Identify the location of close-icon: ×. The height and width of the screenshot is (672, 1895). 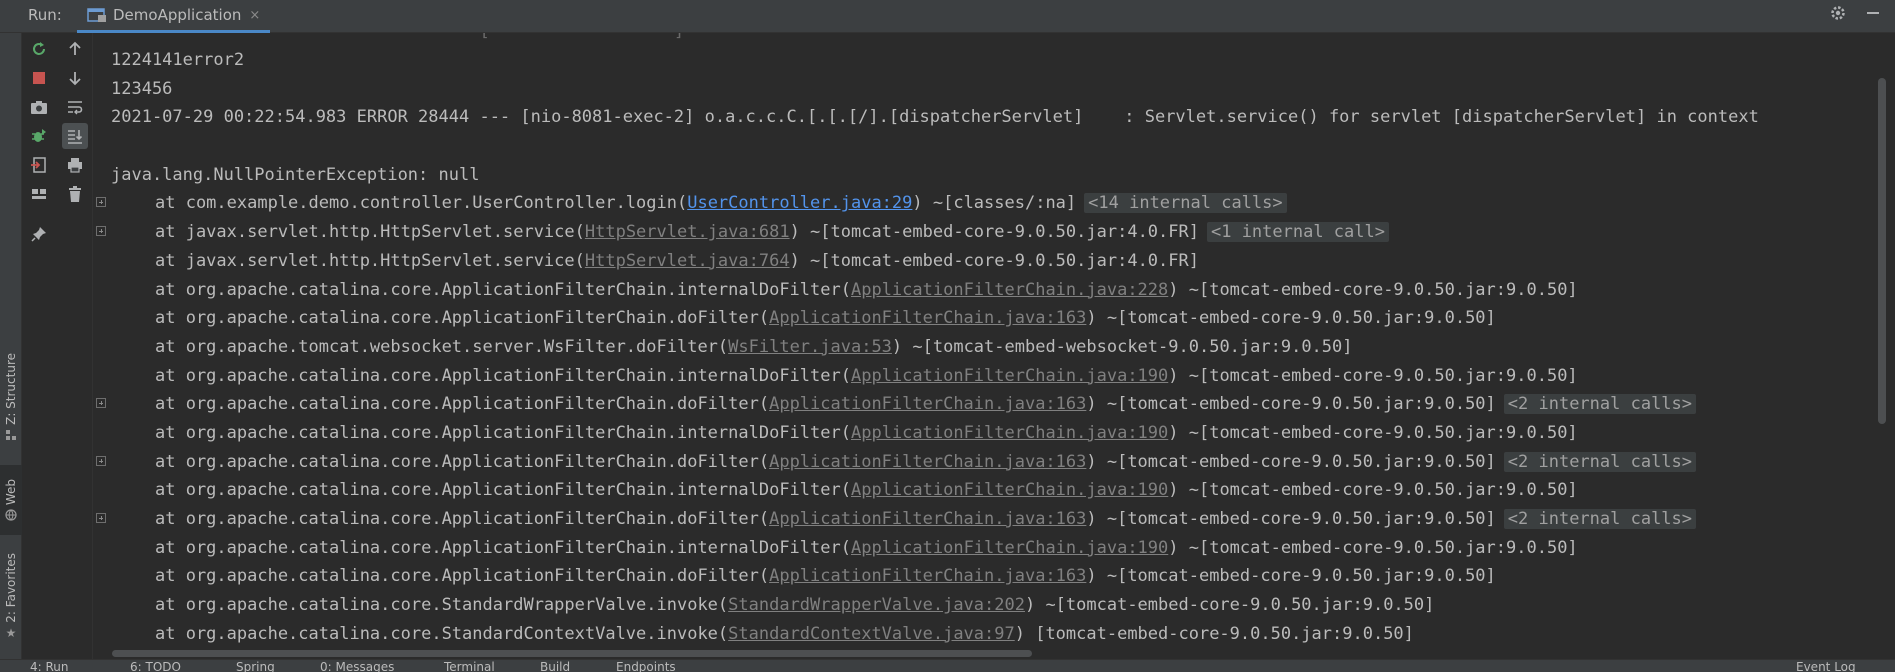
(254, 15).